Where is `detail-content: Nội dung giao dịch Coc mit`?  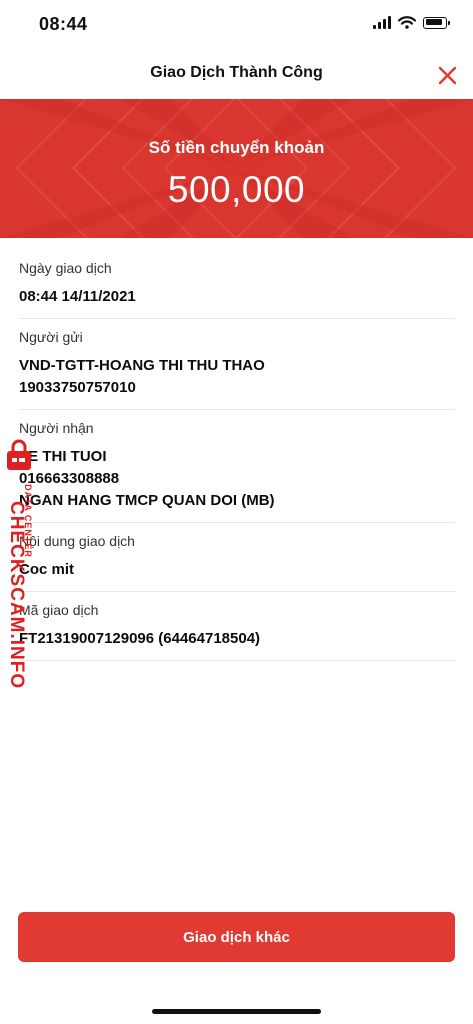 detail-content: Nội dung giao dịch Coc mit is located at coordinates (237, 557).